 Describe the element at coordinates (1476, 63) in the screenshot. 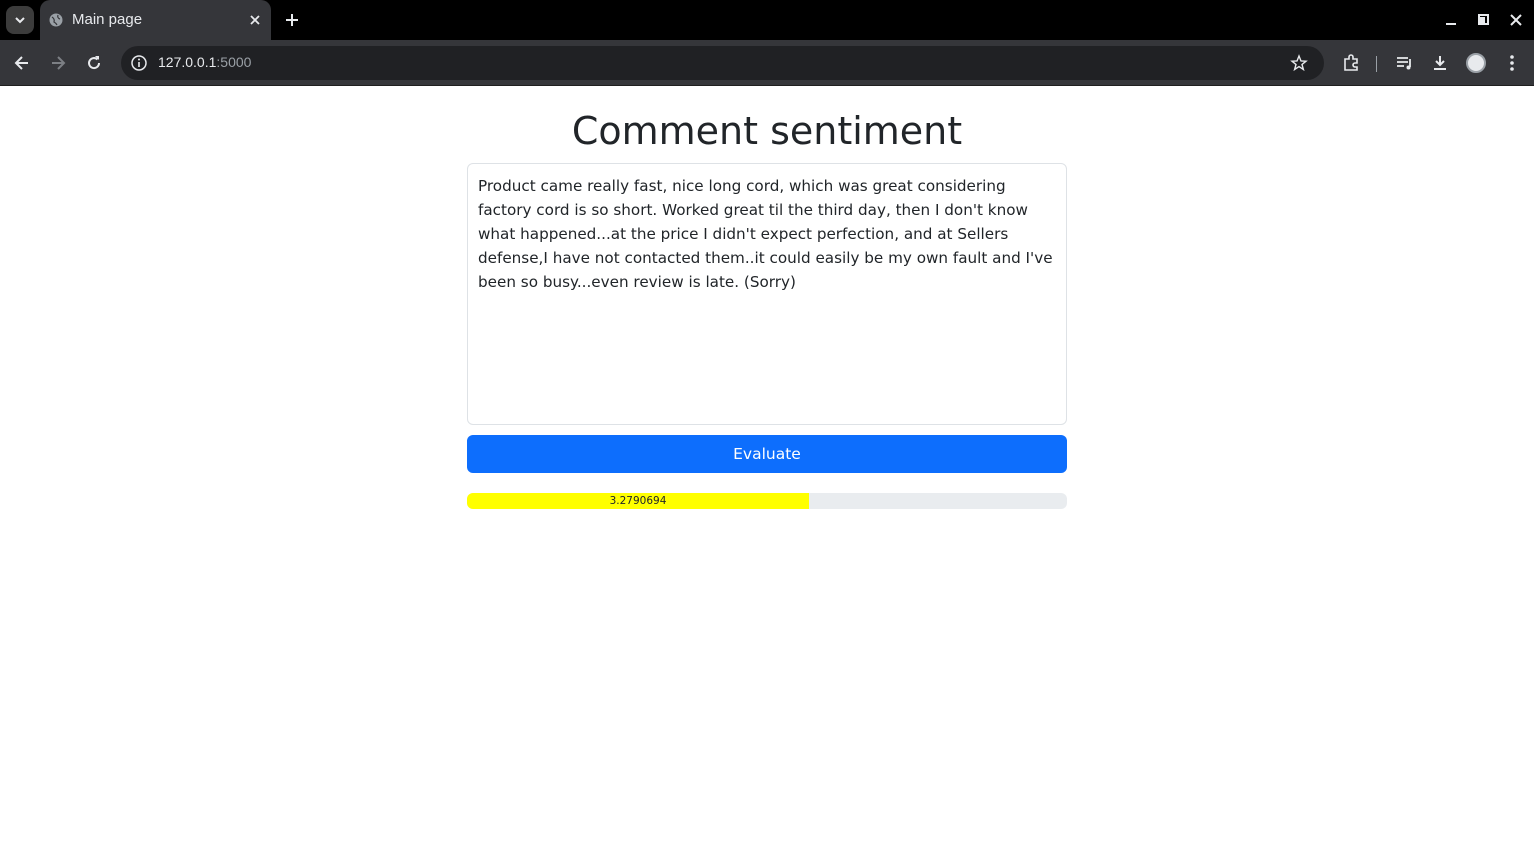

I see `profile-avatar` at that location.